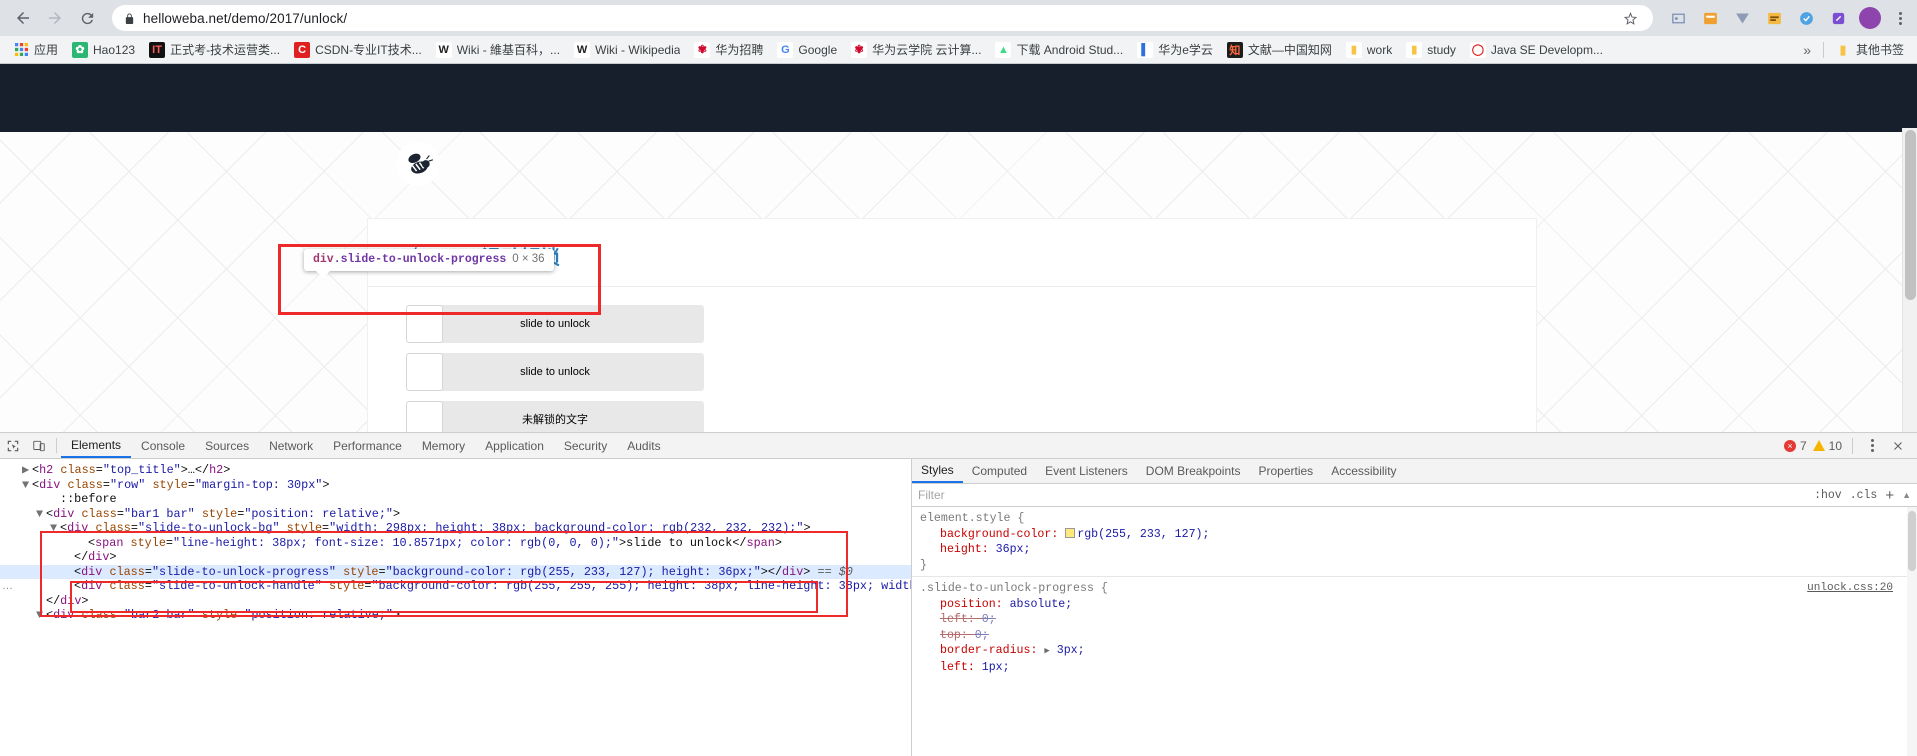 This screenshot has width=1917, height=756. I want to click on bookmark-item: ▮ study, so click(1431, 50).